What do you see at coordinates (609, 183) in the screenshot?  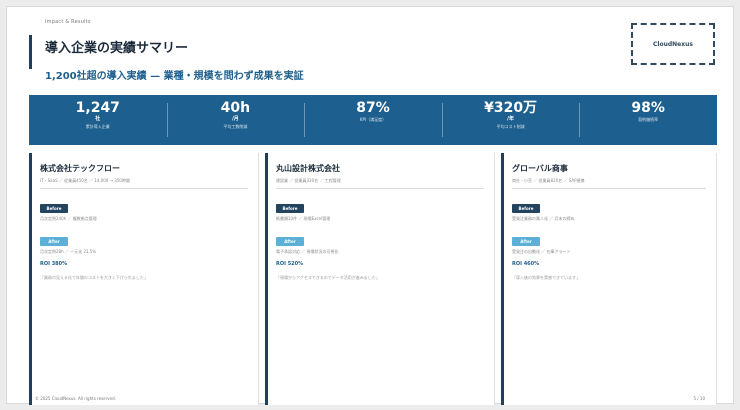 I see `company-meta: 商社・小売 ／ 従業員820名 ／ SAP連携` at bounding box center [609, 183].